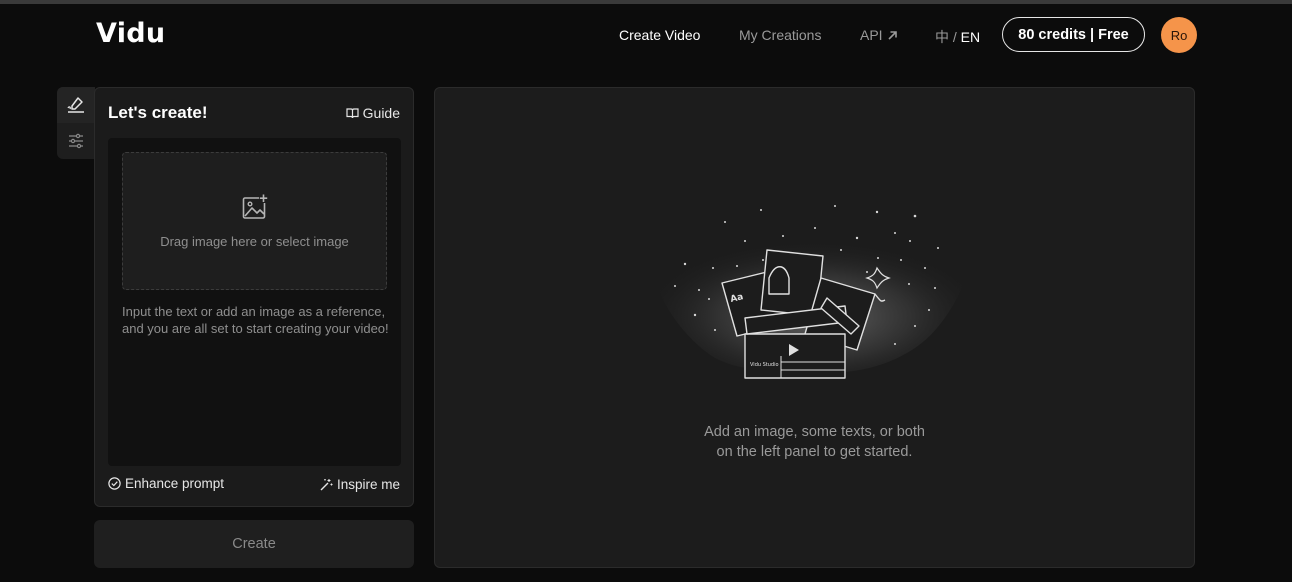 The image size is (1292, 582). Describe the element at coordinates (764, 365) in the screenshot. I see `illustration-label: Vidu Studio` at that location.